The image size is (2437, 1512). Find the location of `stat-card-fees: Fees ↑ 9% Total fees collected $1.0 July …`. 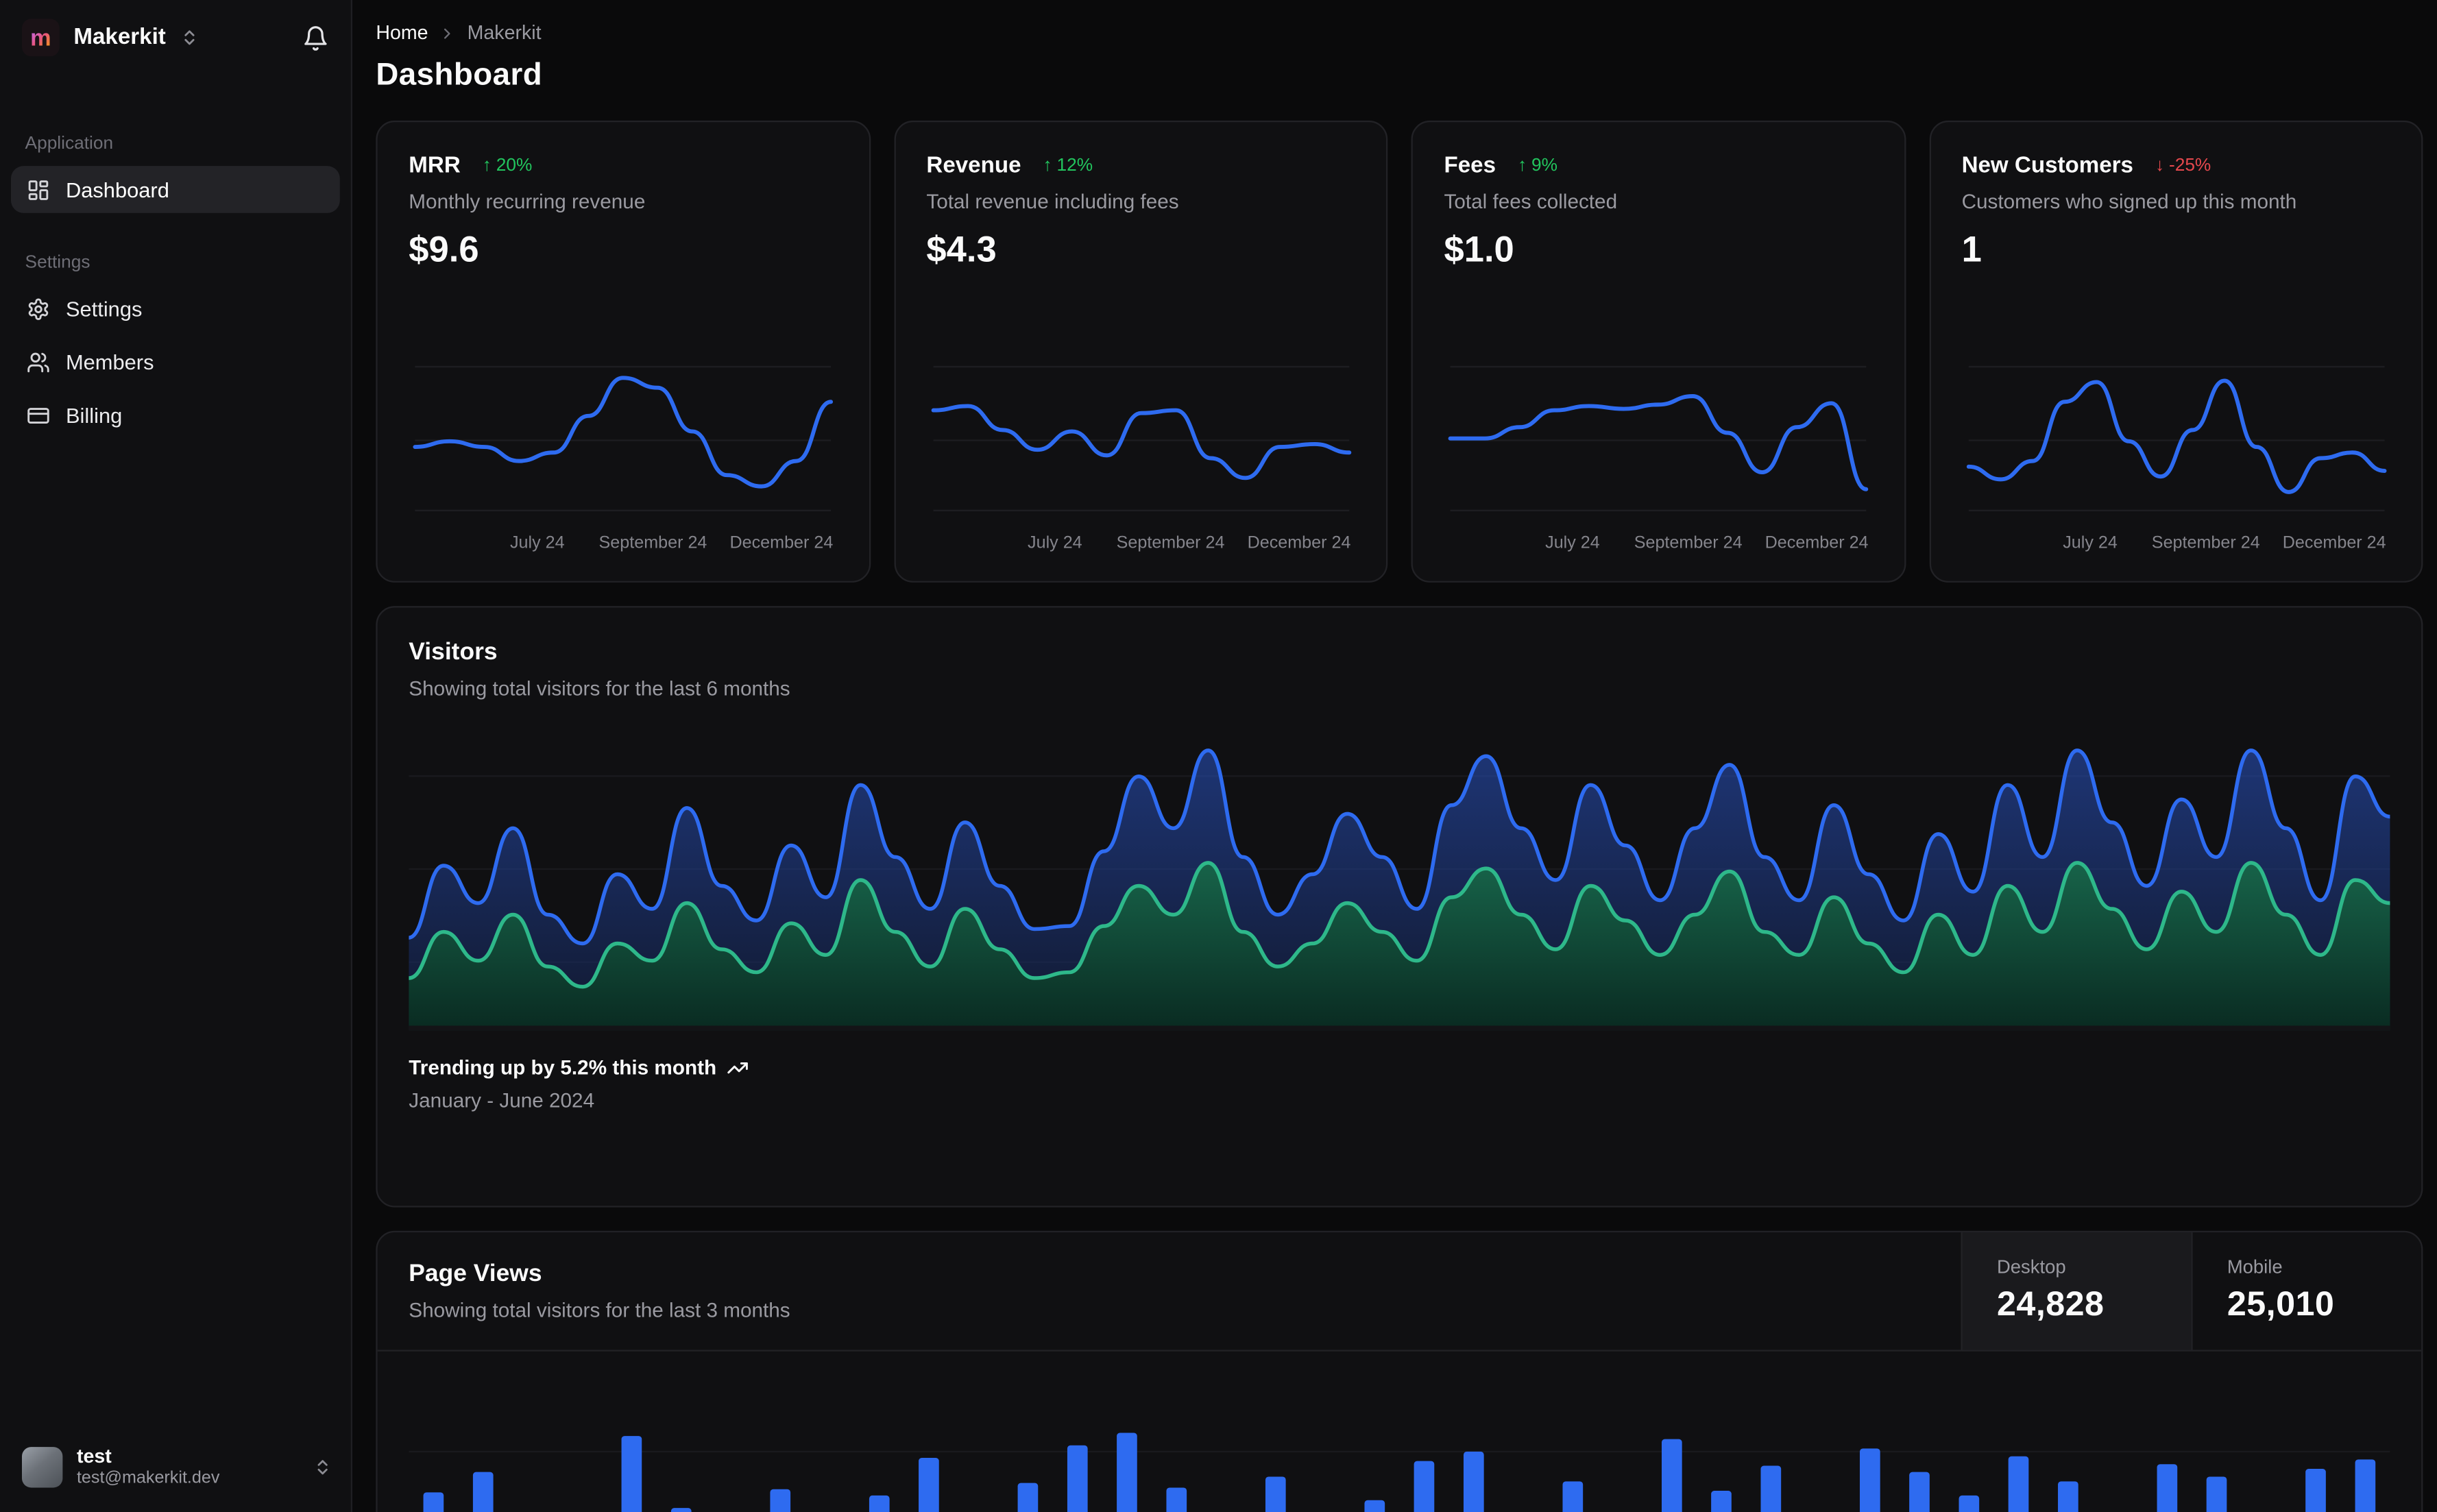

stat-card-fees: Fees ↑ 9% Total fees collected $1.0 July … is located at coordinates (1659, 351).